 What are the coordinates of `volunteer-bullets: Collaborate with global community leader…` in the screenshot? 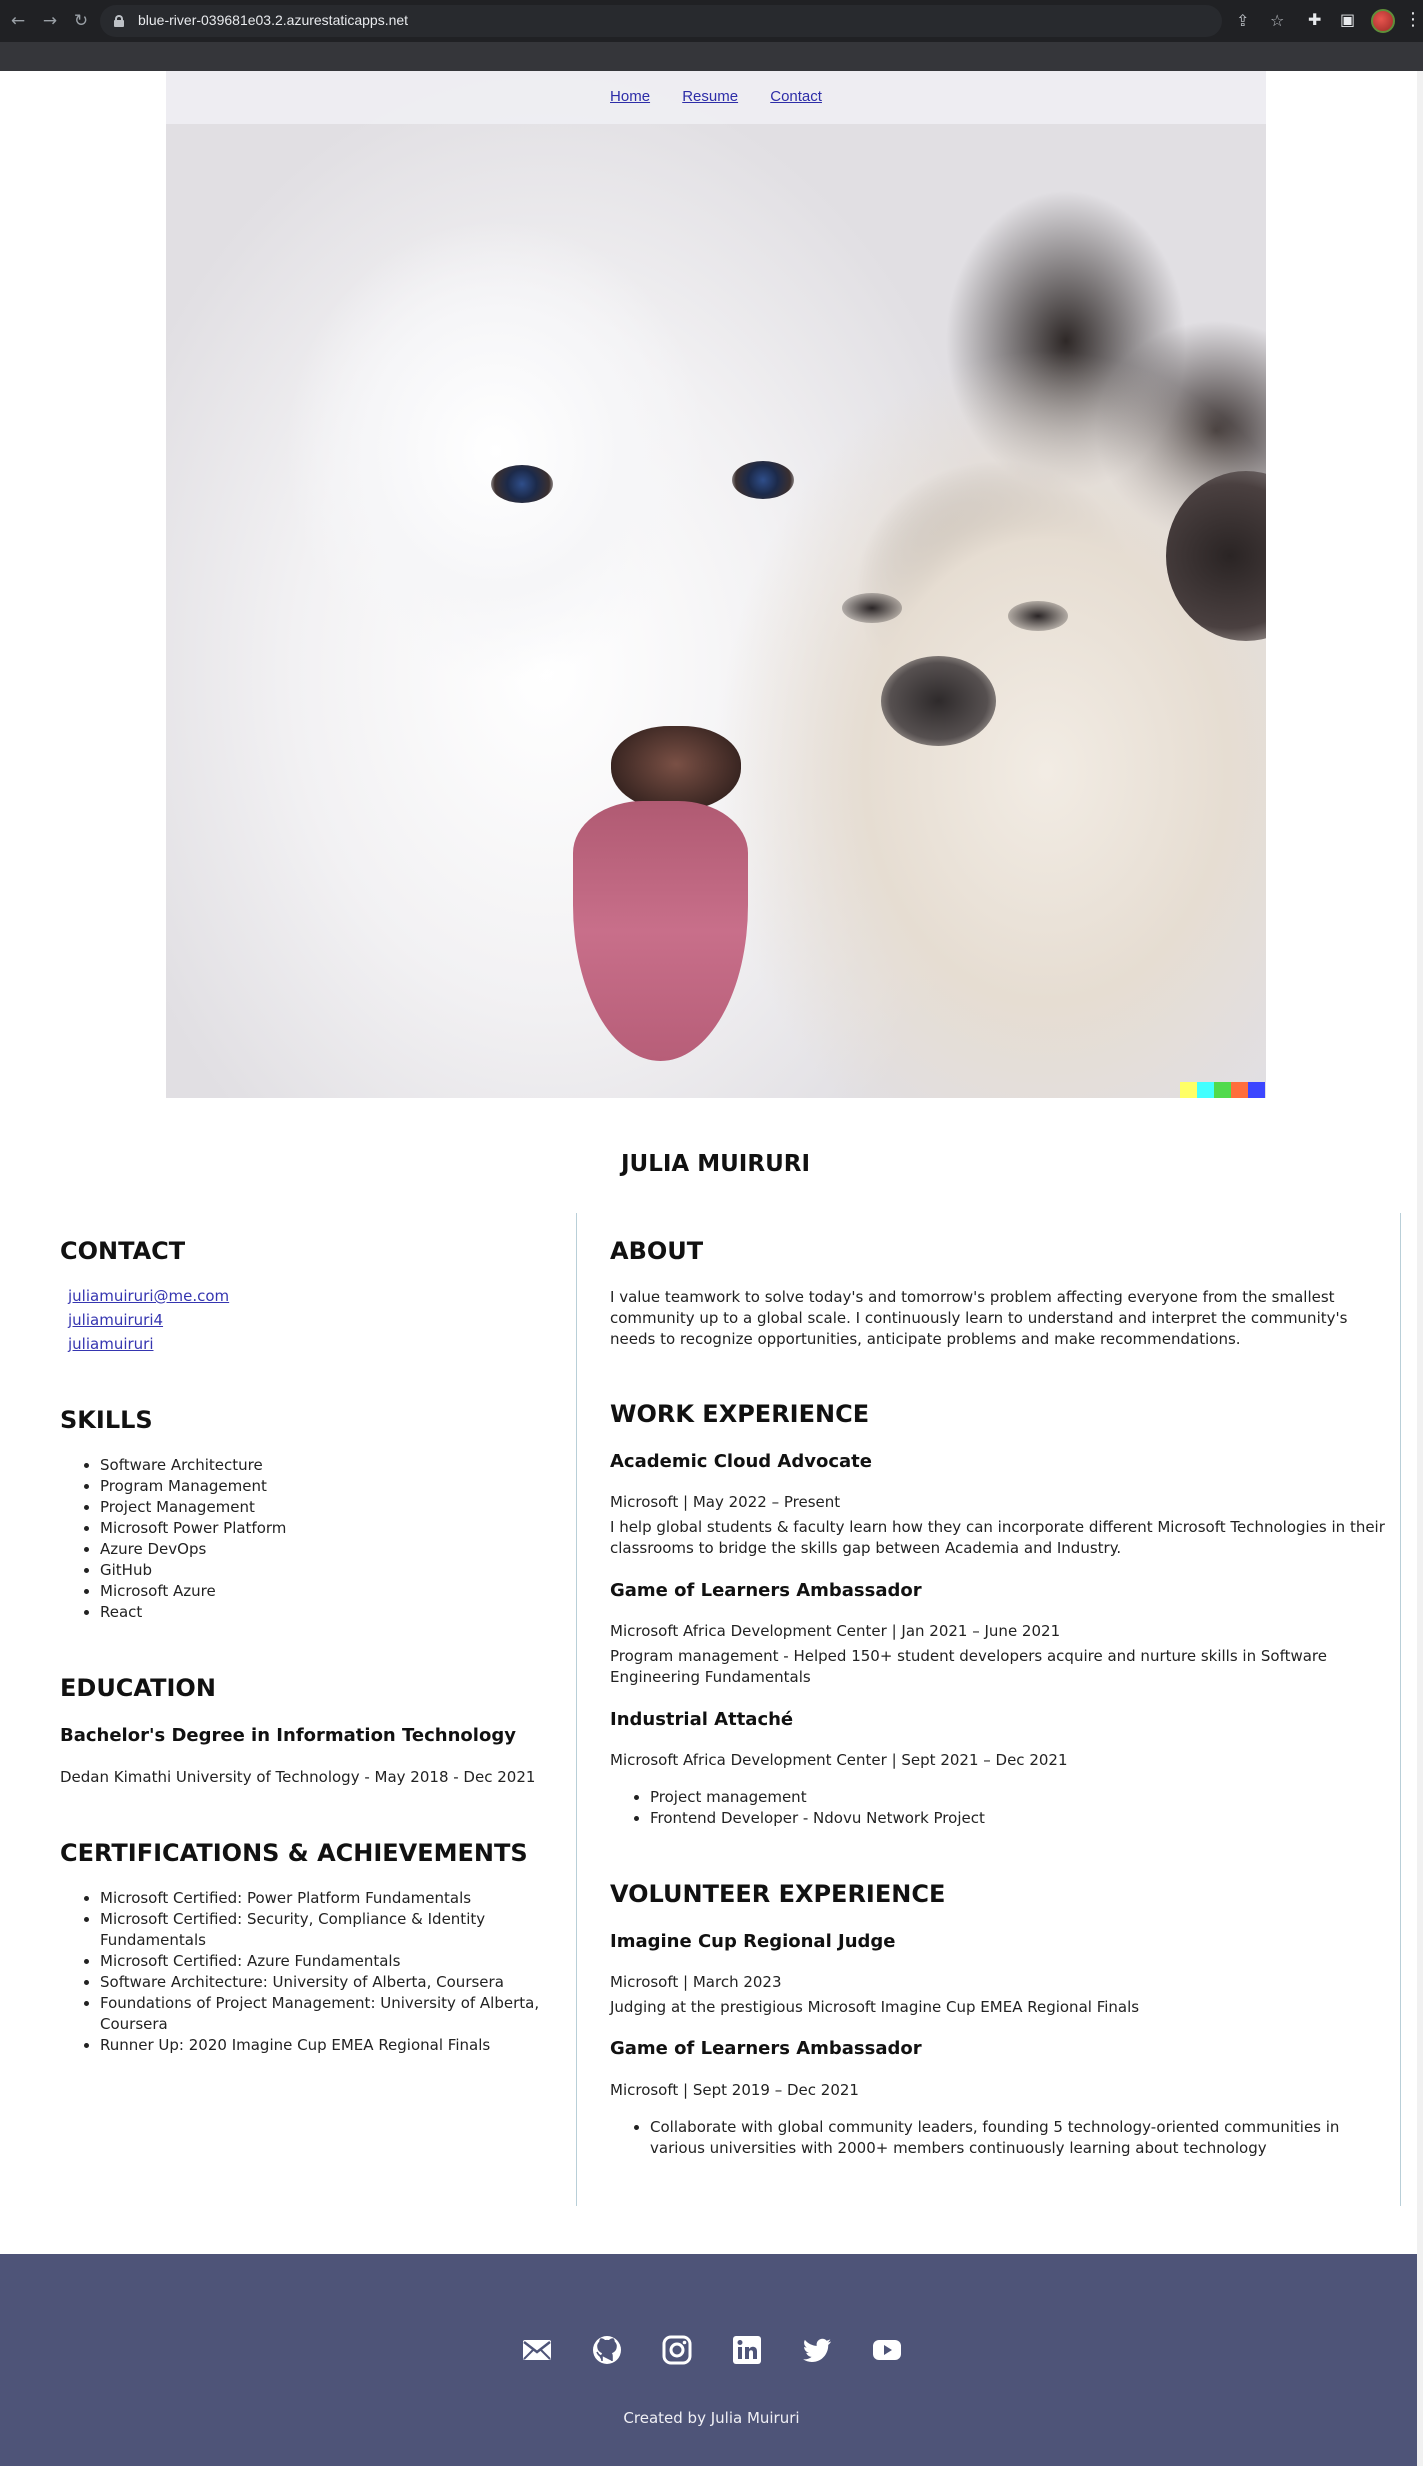 It's located at (997, 2138).